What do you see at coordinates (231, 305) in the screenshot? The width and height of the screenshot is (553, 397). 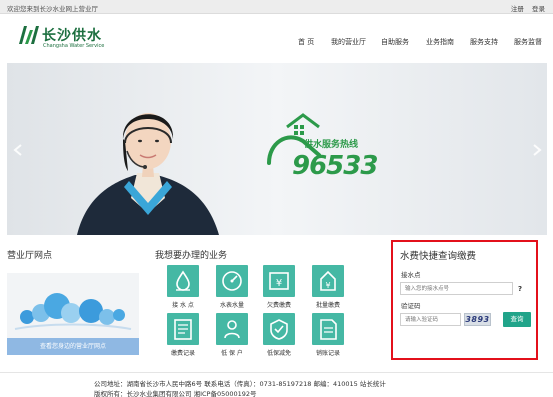 I see `service-label: 水表水量` at bounding box center [231, 305].